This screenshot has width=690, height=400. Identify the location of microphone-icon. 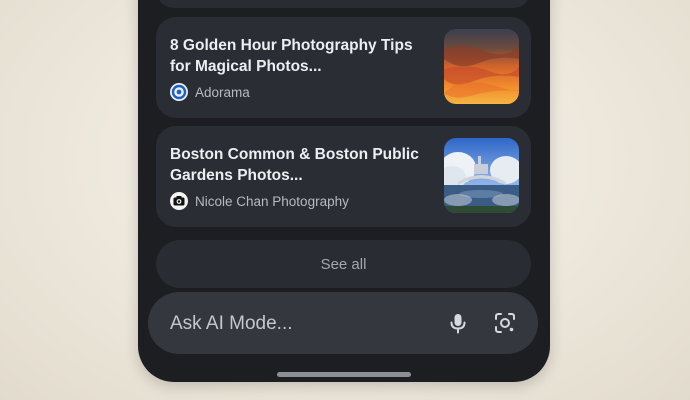
(458, 323).